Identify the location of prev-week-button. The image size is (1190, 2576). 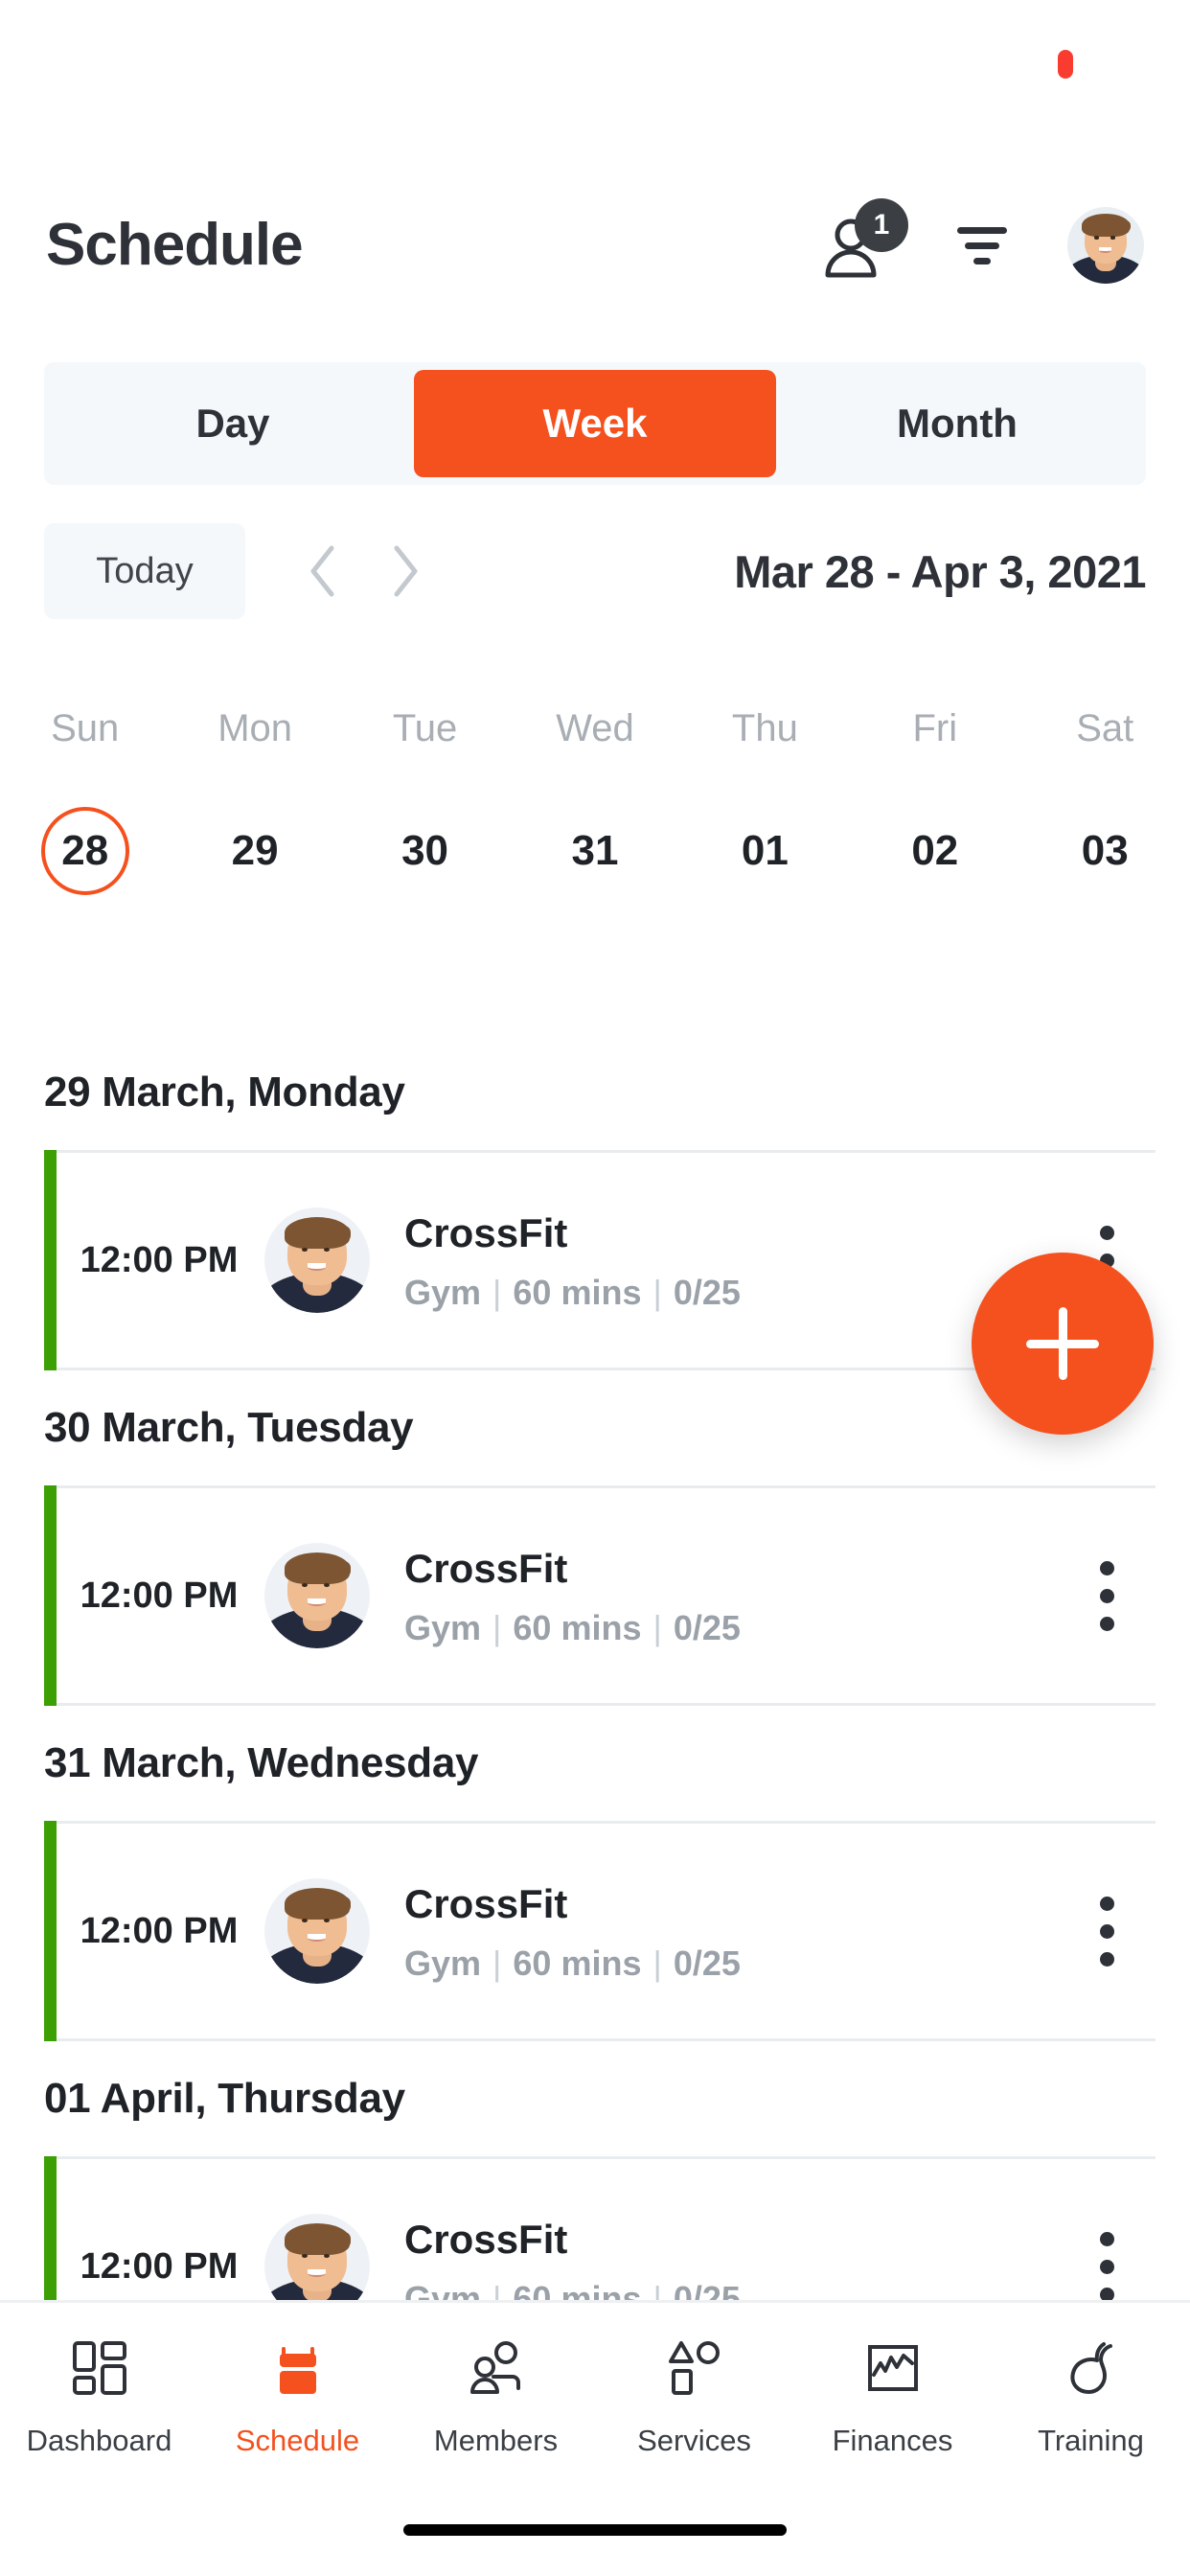
(323, 571).